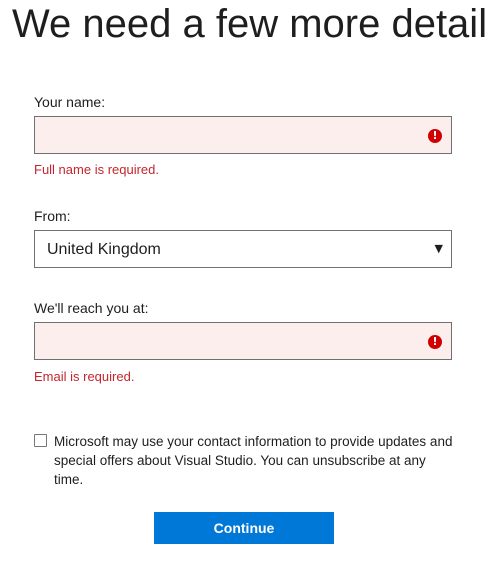 The height and width of the screenshot is (561, 488). What do you see at coordinates (70, 102) in the screenshot?
I see `name-label: Your name:` at bounding box center [70, 102].